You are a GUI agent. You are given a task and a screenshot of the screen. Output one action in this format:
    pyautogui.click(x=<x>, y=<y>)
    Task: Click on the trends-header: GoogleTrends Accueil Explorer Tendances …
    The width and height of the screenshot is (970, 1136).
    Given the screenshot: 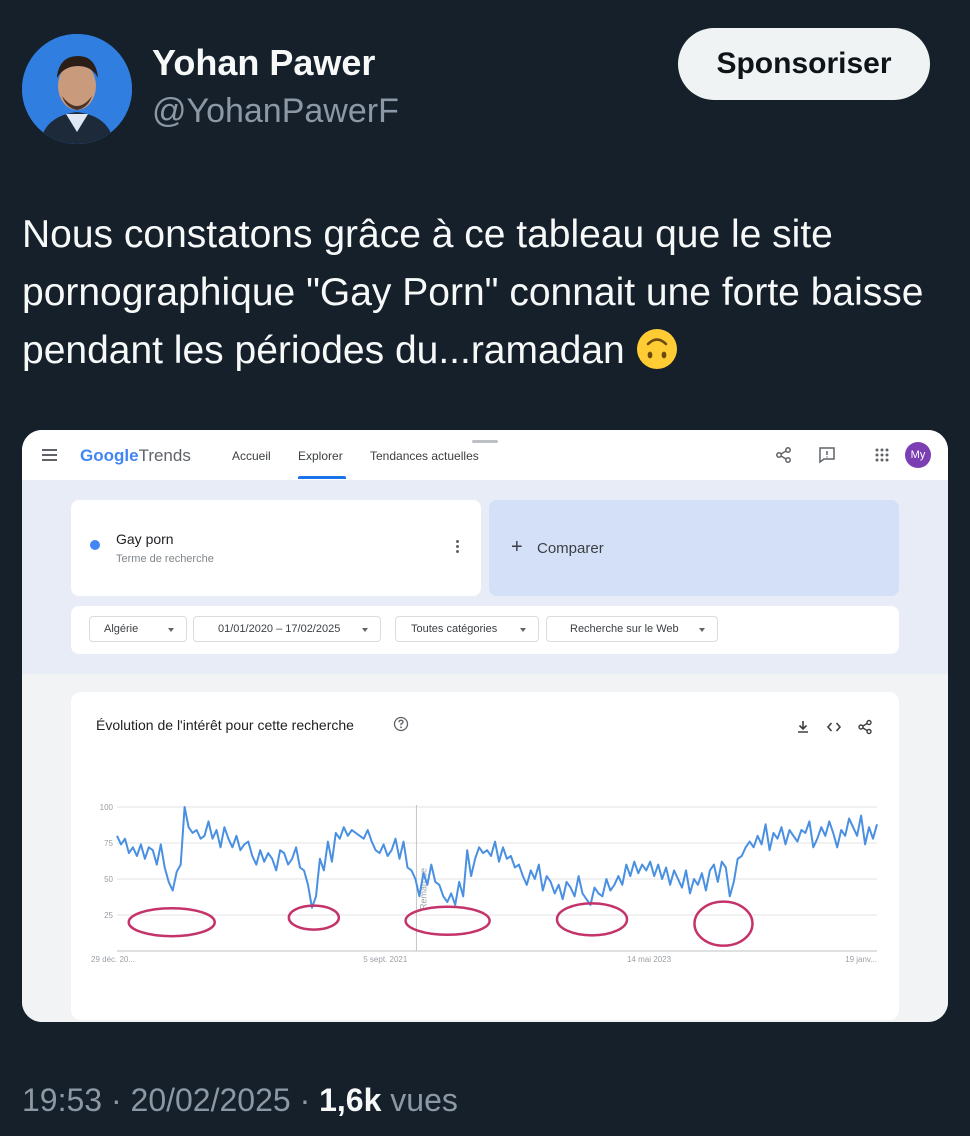 What is the action you would take?
    pyautogui.click(x=485, y=455)
    